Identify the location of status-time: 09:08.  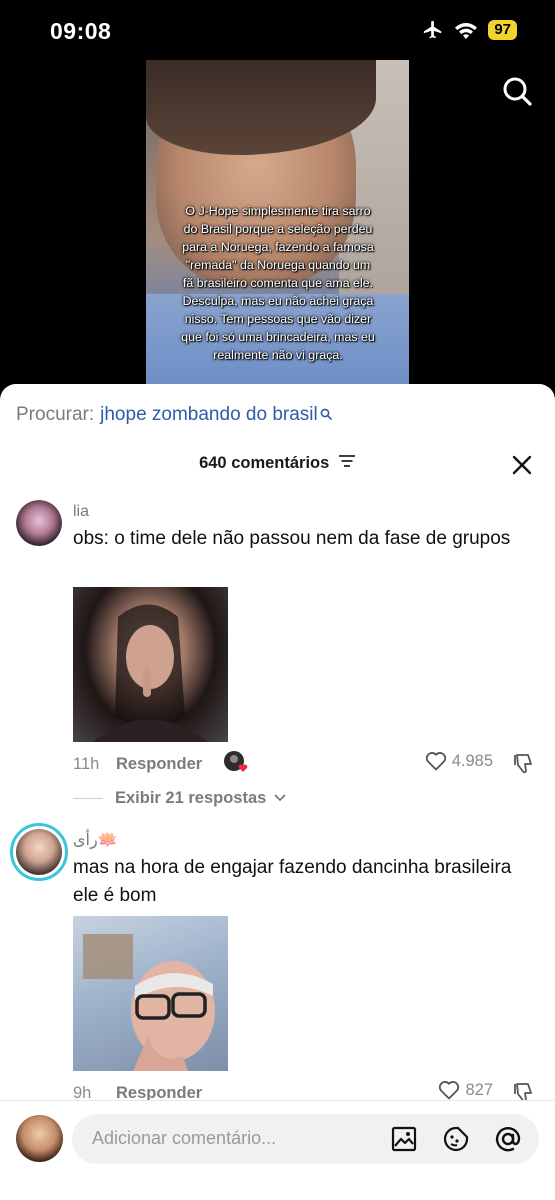
(81, 31).